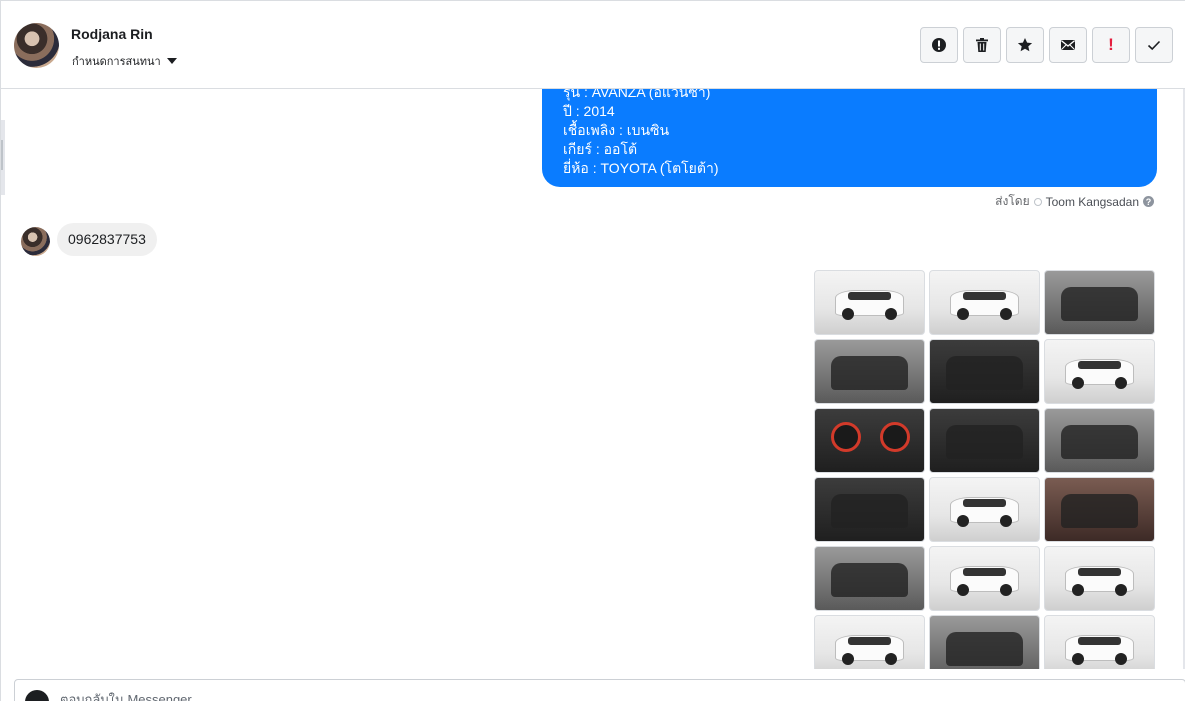 This screenshot has width=1185, height=701. What do you see at coordinates (1037, 201) in the screenshot?
I see `sender-status-icon` at bounding box center [1037, 201].